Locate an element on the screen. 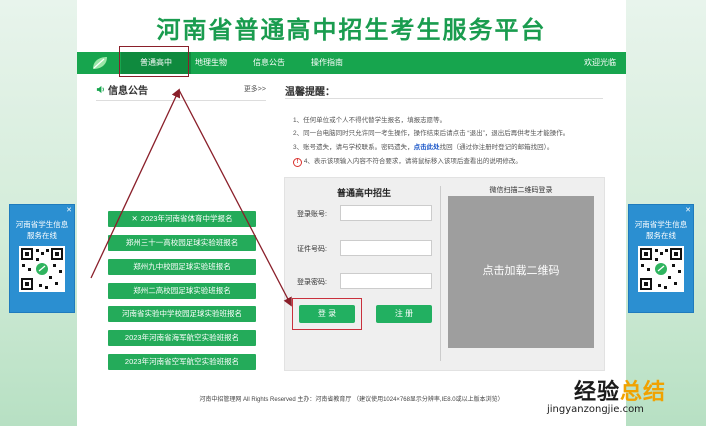 This screenshot has height=426, width=706. qr-placeholder: 点击加载二维码 is located at coordinates (521, 272).